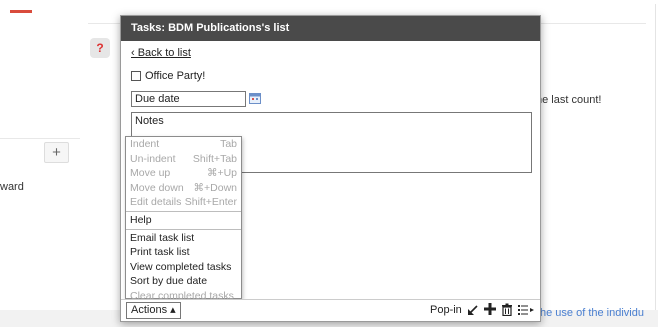 This screenshot has width=658, height=327. What do you see at coordinates (221, 173) in the screenshot?
I see `menu-item-shortcut: ⌘+Up` at bounding box center [221, 173].